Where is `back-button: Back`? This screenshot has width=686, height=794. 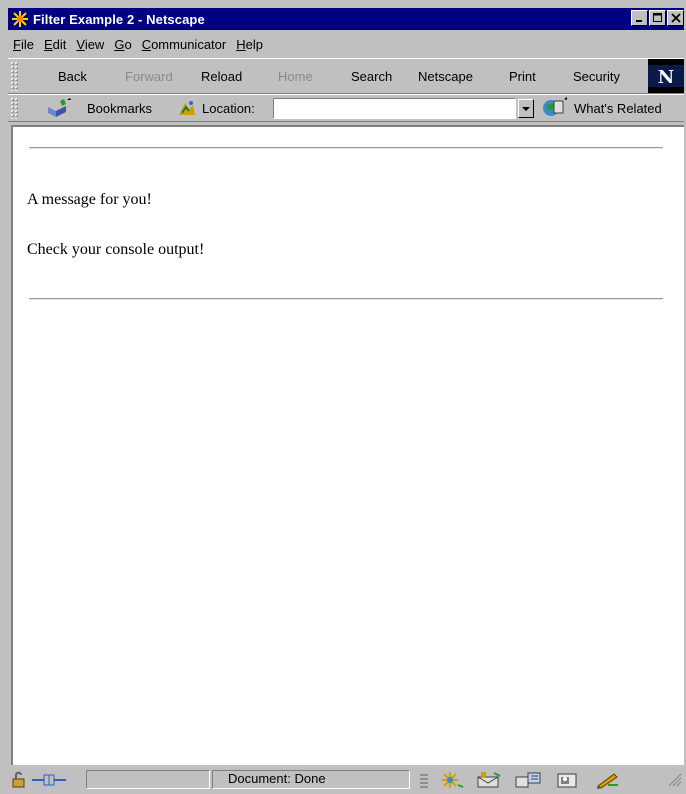 back-button: Back is located at coordinates (72, 76).